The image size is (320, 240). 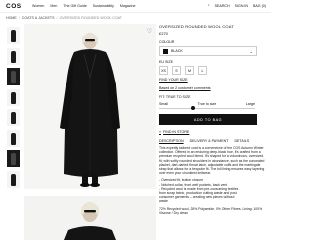 I want to click on info-tabs: DESCRIPTION DELIVERY & PAYMENT DETAILS, so click(x=212, y=141).